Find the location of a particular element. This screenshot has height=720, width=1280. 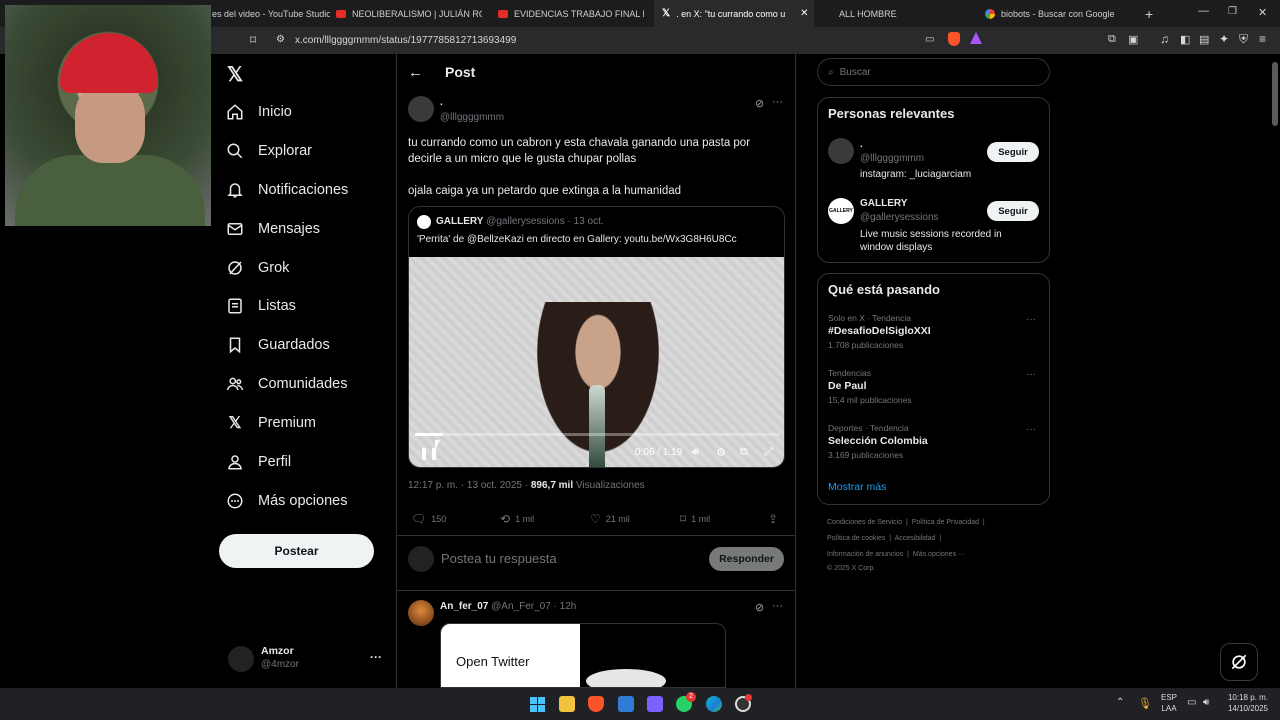

nav-item-perfil: Perfil is located at coordinates (258, 462).